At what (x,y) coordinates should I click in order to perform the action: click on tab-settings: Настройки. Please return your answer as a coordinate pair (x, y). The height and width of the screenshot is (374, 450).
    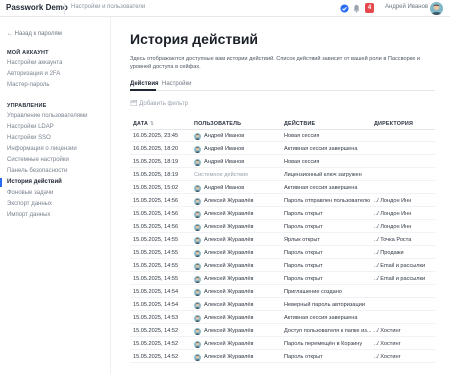
    Looking at the image, I should click on (176, 84).